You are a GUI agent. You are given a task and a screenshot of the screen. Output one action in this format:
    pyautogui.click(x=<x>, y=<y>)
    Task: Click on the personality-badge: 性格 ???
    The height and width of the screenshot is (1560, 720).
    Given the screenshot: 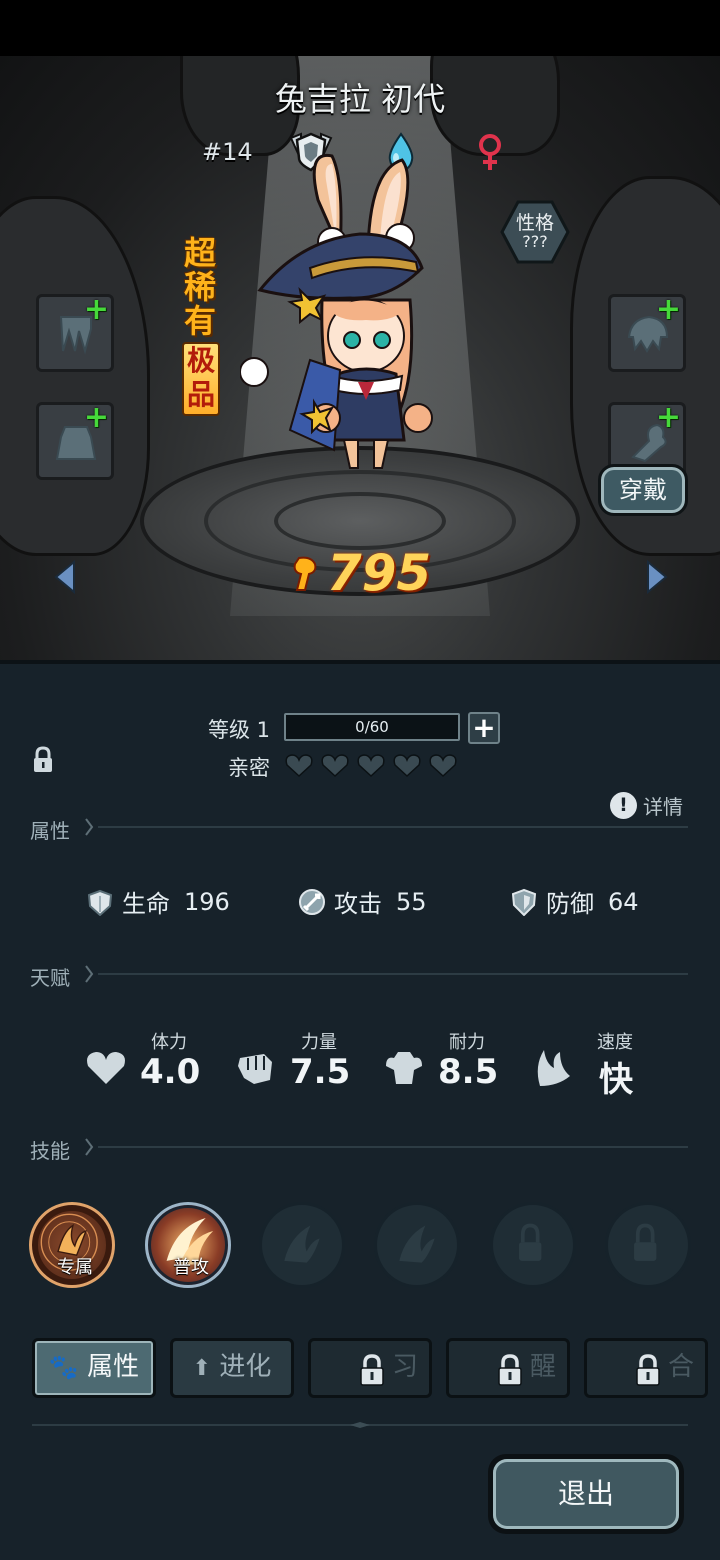 What is the action you would take?
    pyautogui.click(x=535, y=232)
    